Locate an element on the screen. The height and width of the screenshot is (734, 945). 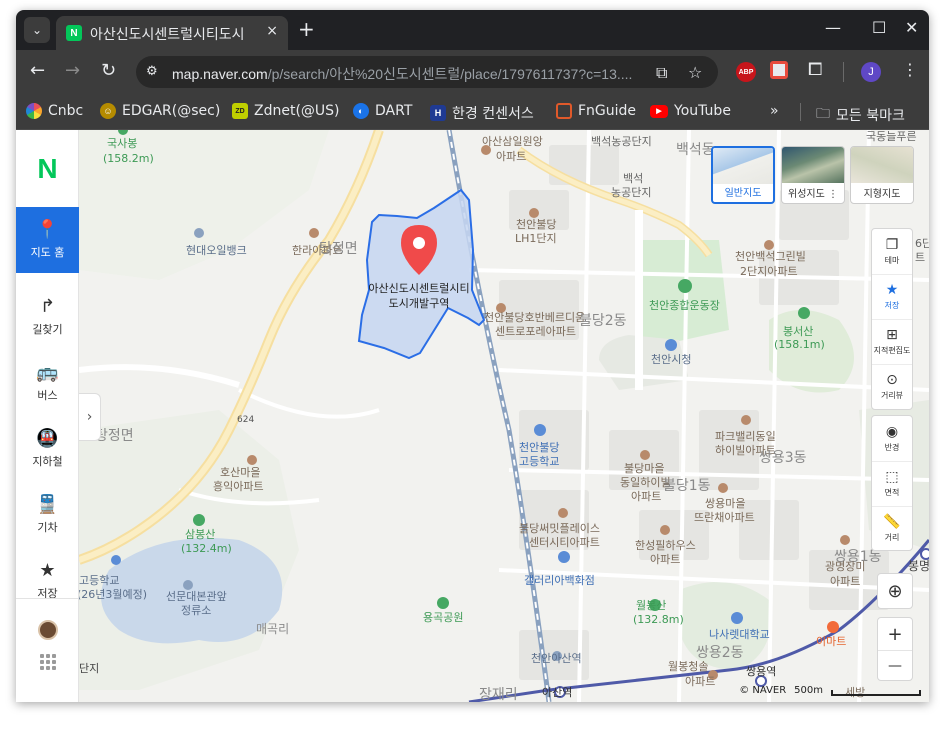
install-app-icon: ⧉ is located at coordinates (661, 73).